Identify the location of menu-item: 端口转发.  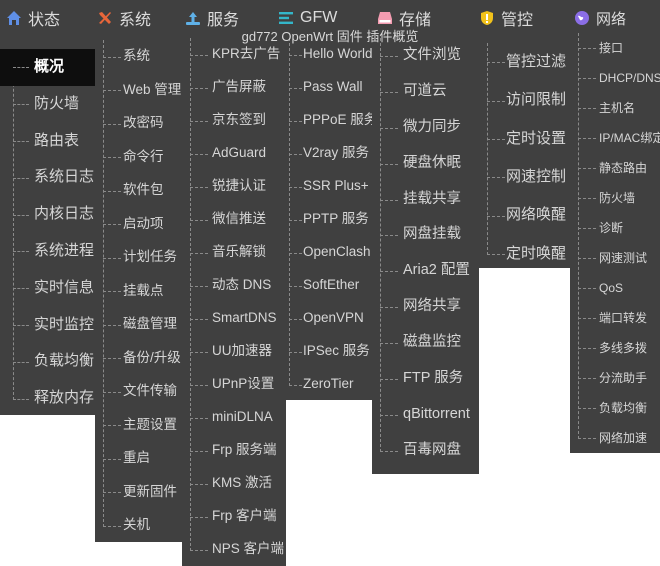
(615, 318).